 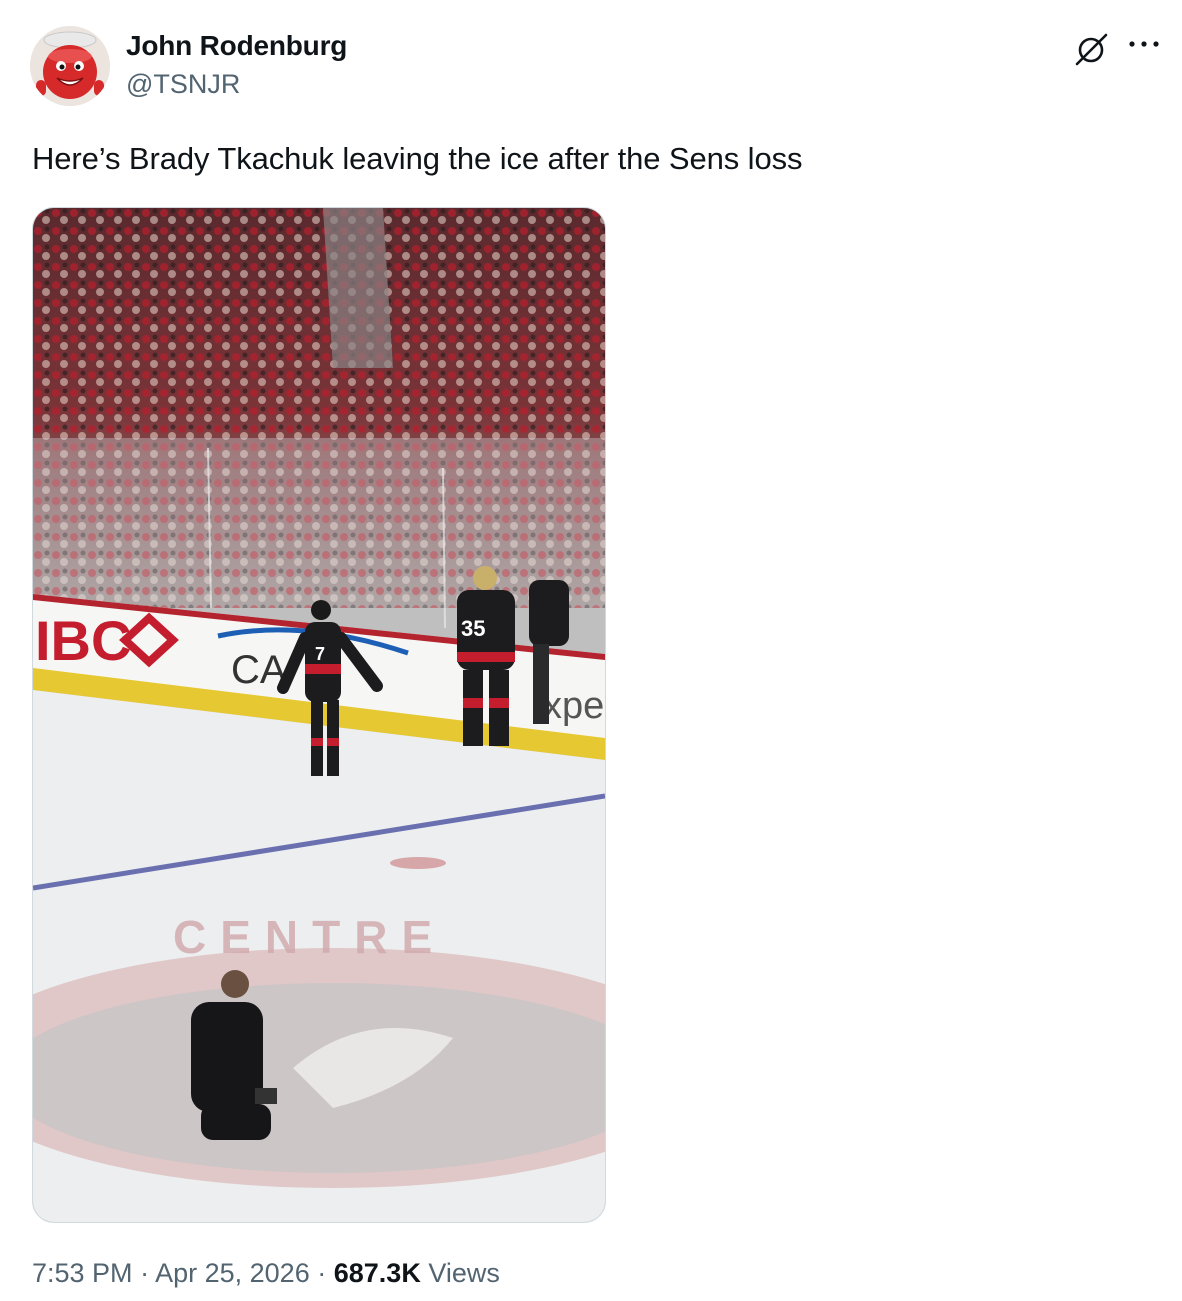 What do you see at coordinates (82, 1273) in the screenshot?
I see `tweet-time: 7:53 PM` at bounding box center [82, 1273].